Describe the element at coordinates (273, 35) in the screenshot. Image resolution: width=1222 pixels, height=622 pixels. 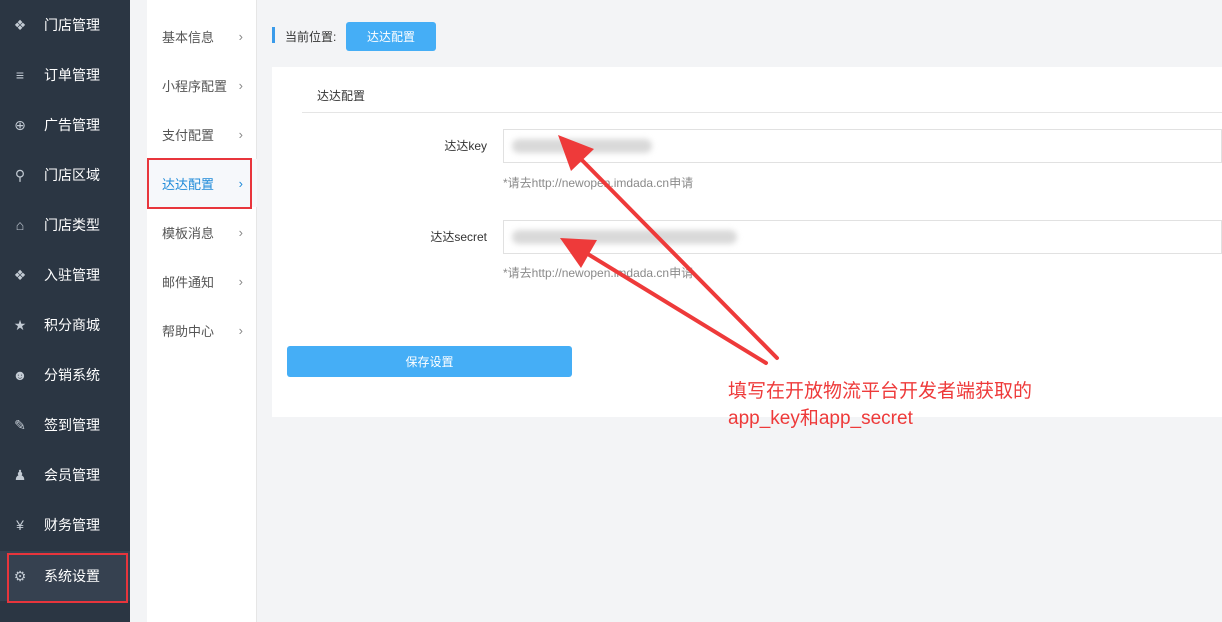
I see `breadcrumb-marker` at that location.